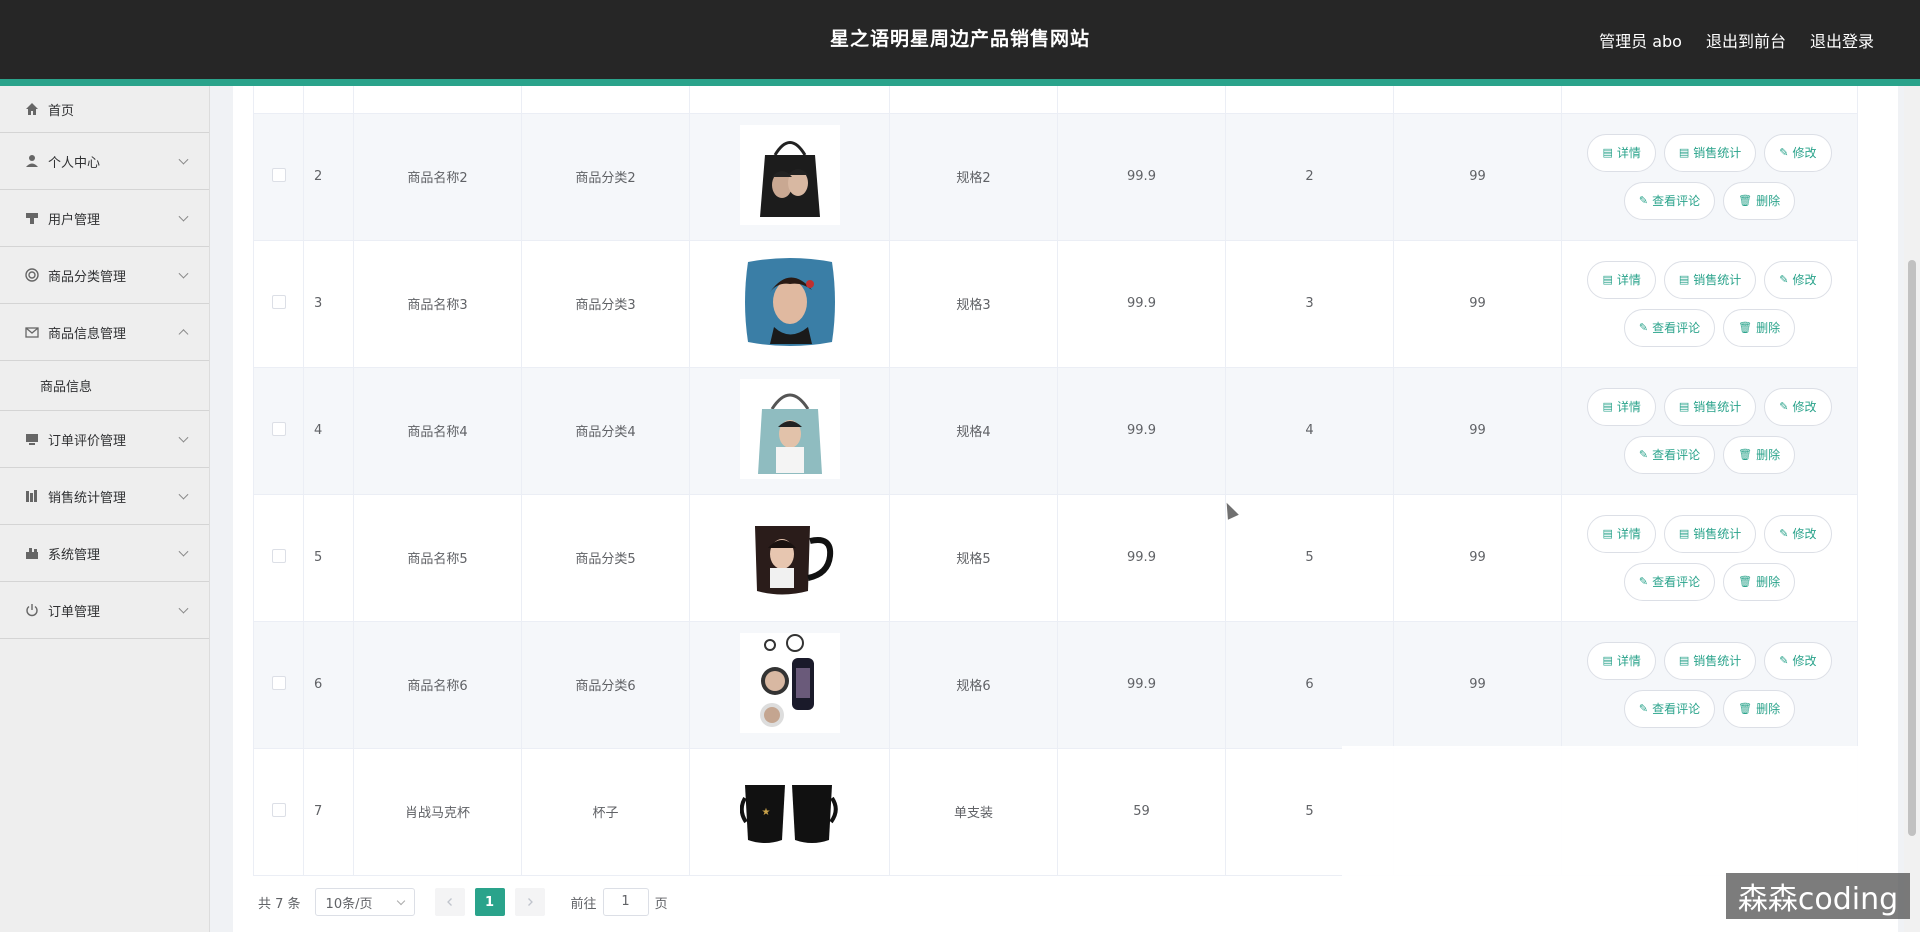 The image size is (1920, 932). What do you see at coordinates (1309, 177) in the screenshot?
I see `product-count: 2` at bounding box center [1309, 177].